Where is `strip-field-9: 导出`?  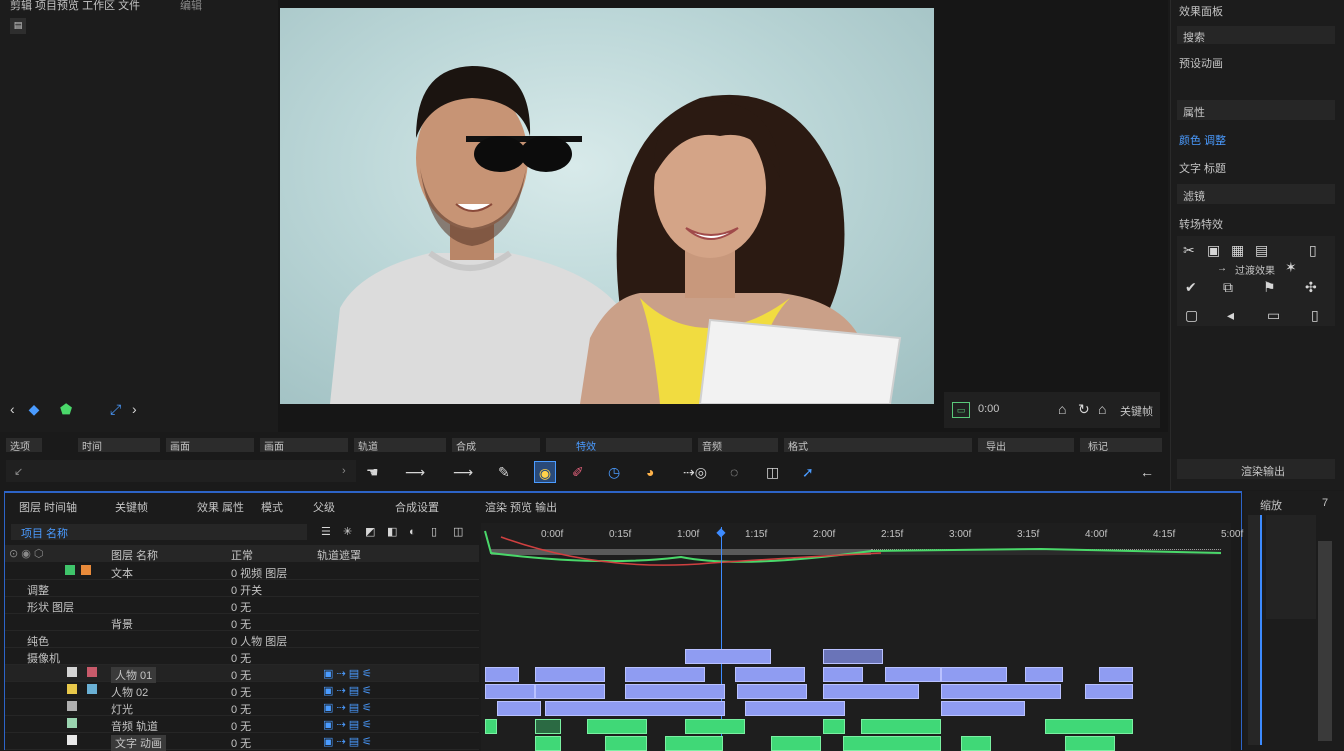 strip-field-9: 导出 is located at coordinates (1026, 445).